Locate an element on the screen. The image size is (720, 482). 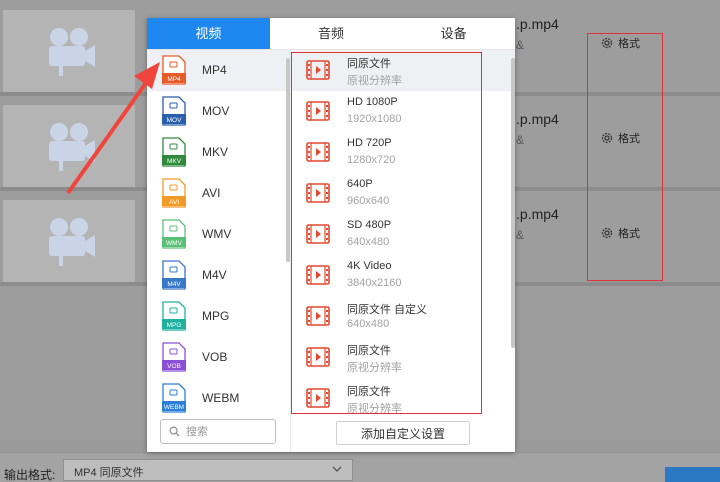
format-item-mp4: MP4 MP4 is located at coordinates (218, 70).